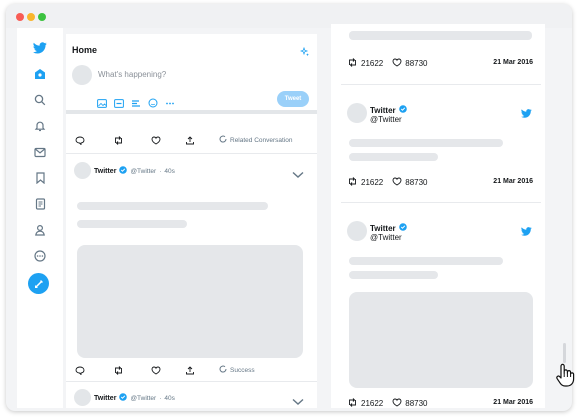 The height and width of the screenshot is (417, 580). What do you see at coordinates (20, 17) in the screenshot?
I see `close-window-button` at bounding box center [20, 17].